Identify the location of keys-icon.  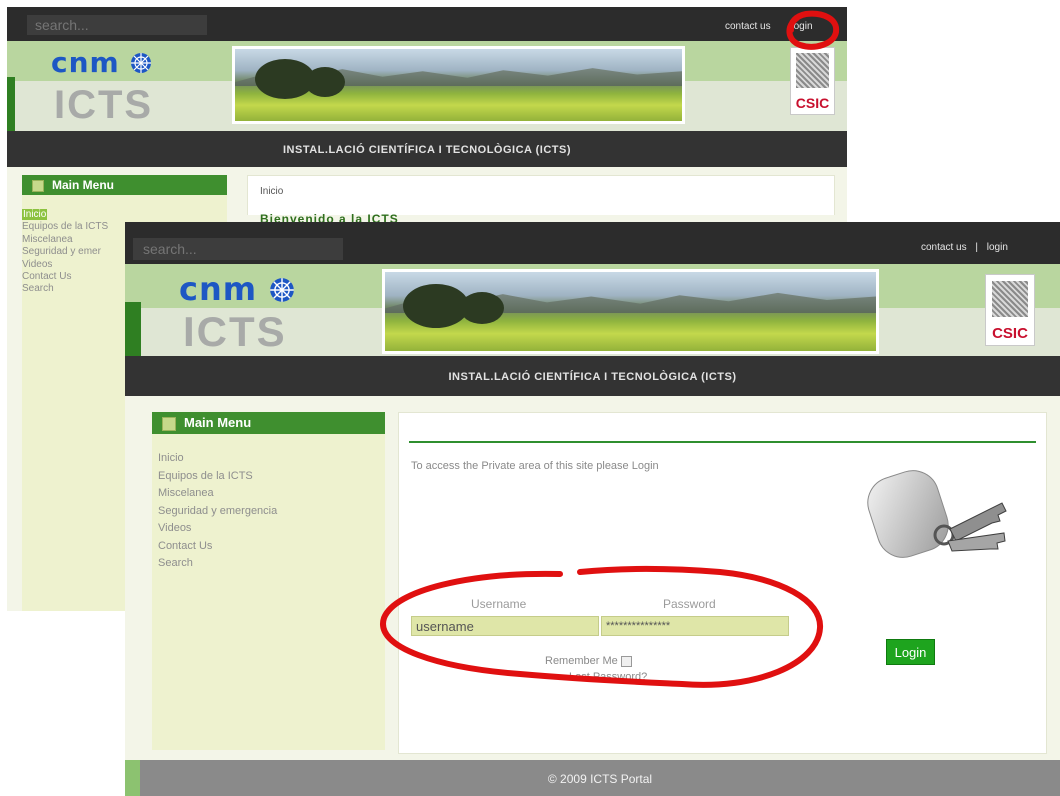
(937, 514).